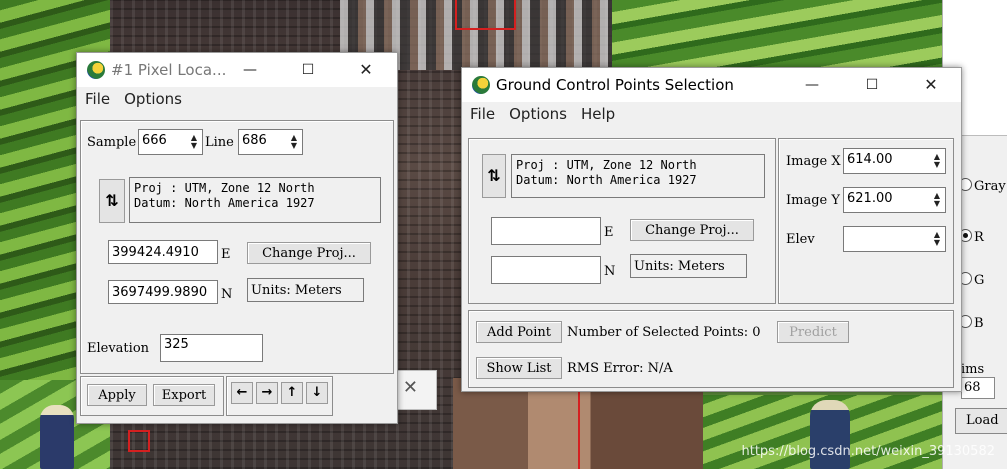 Image resolution: width=1007 pixels, height=469 pixels. I want to click on easting-field: 399424.4910, so click(163, 252).